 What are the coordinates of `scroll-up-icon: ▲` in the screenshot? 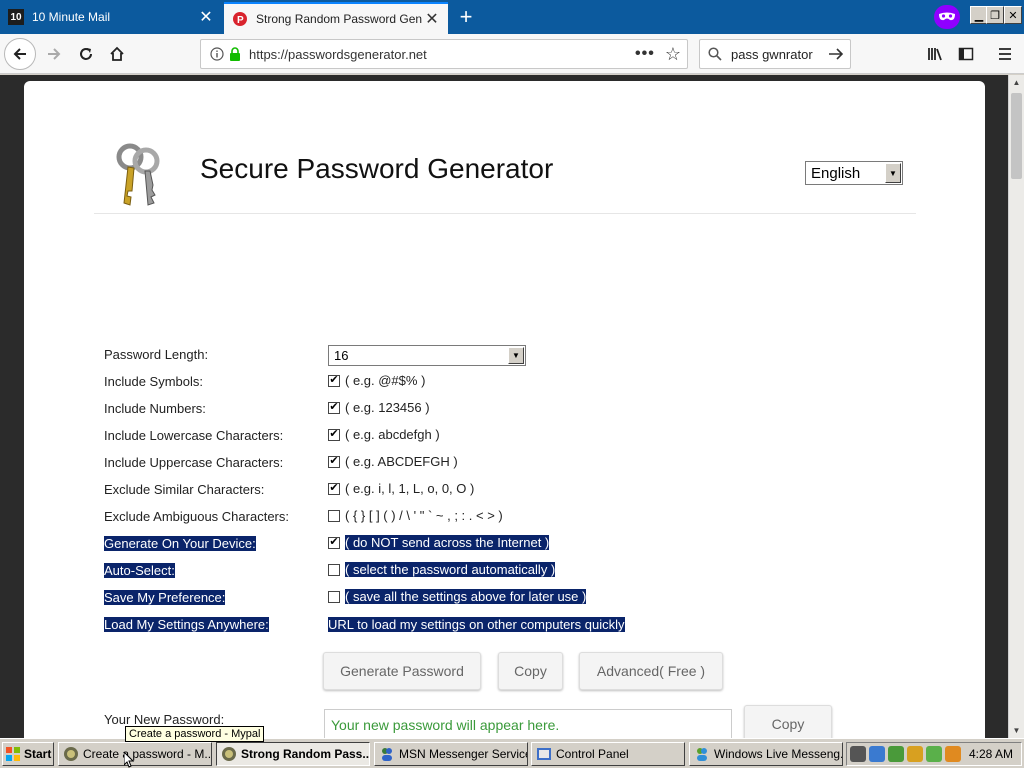 It's located at (1016, 82).